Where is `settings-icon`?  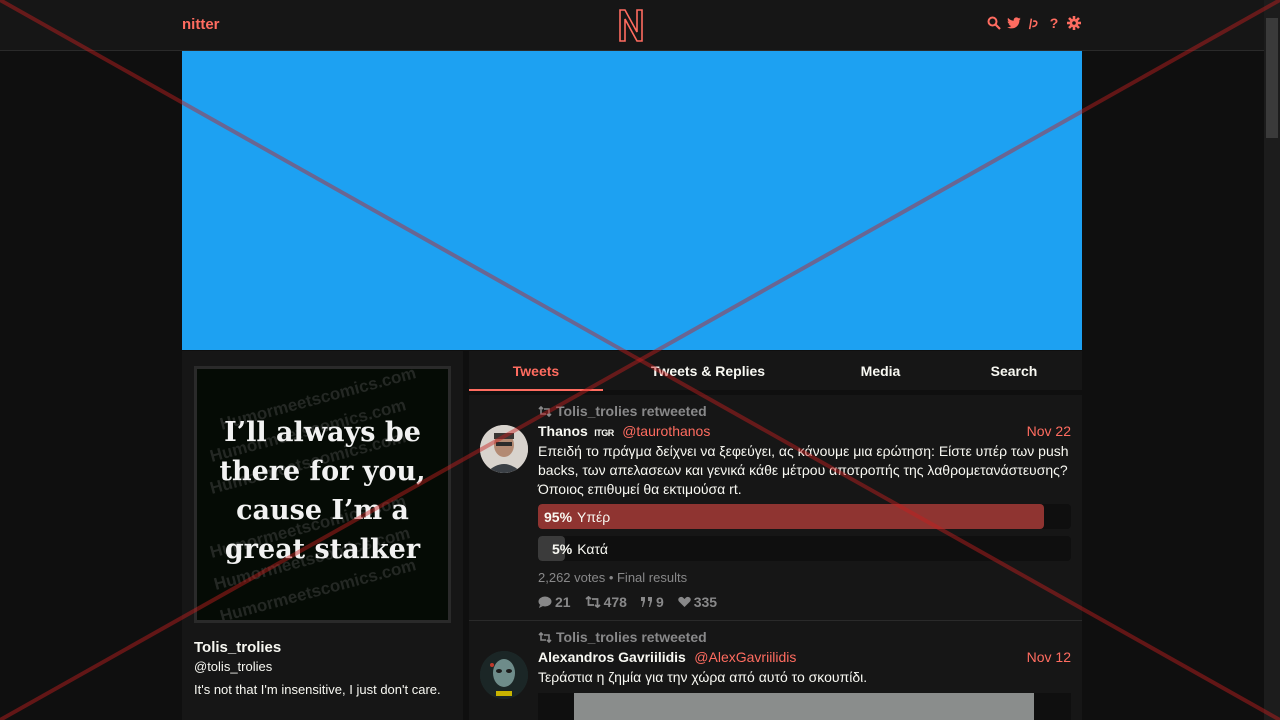
settings-icon is located at coordinates (1074, 23).